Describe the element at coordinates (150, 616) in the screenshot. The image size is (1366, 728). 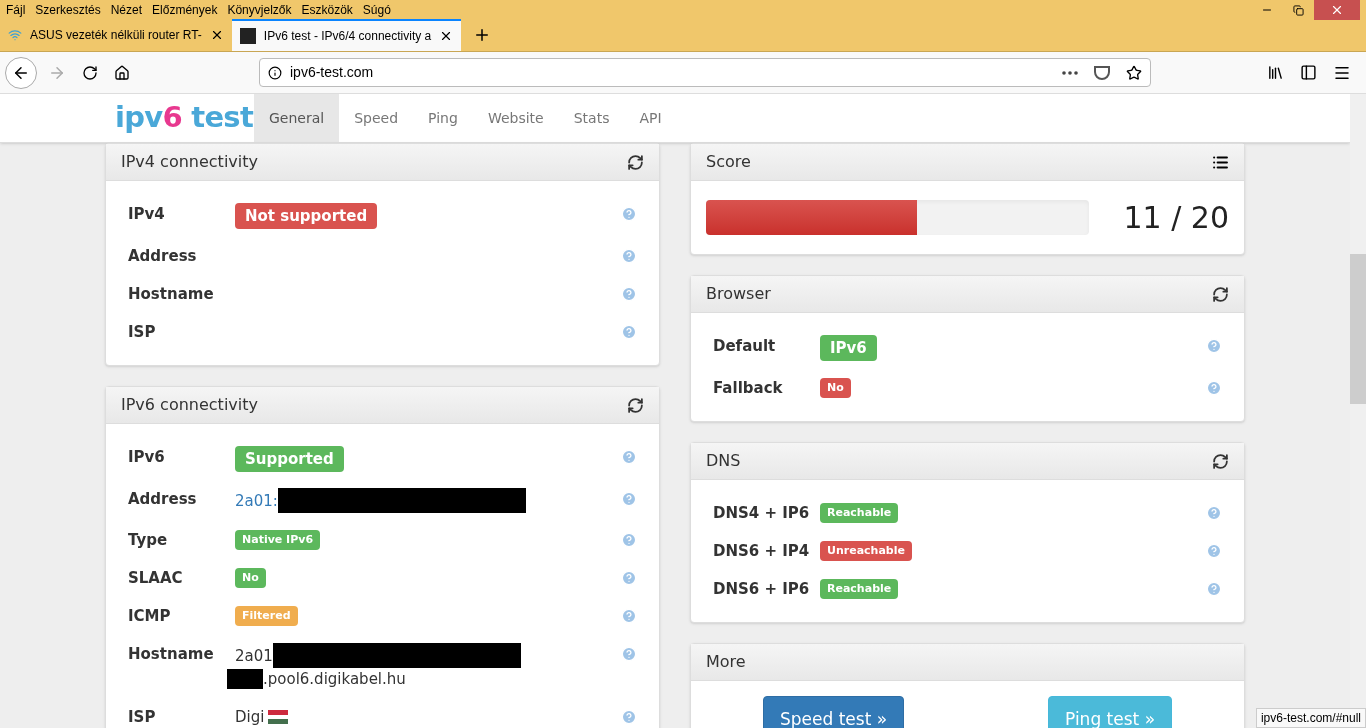
I see `row-label: ICMP` at that location.